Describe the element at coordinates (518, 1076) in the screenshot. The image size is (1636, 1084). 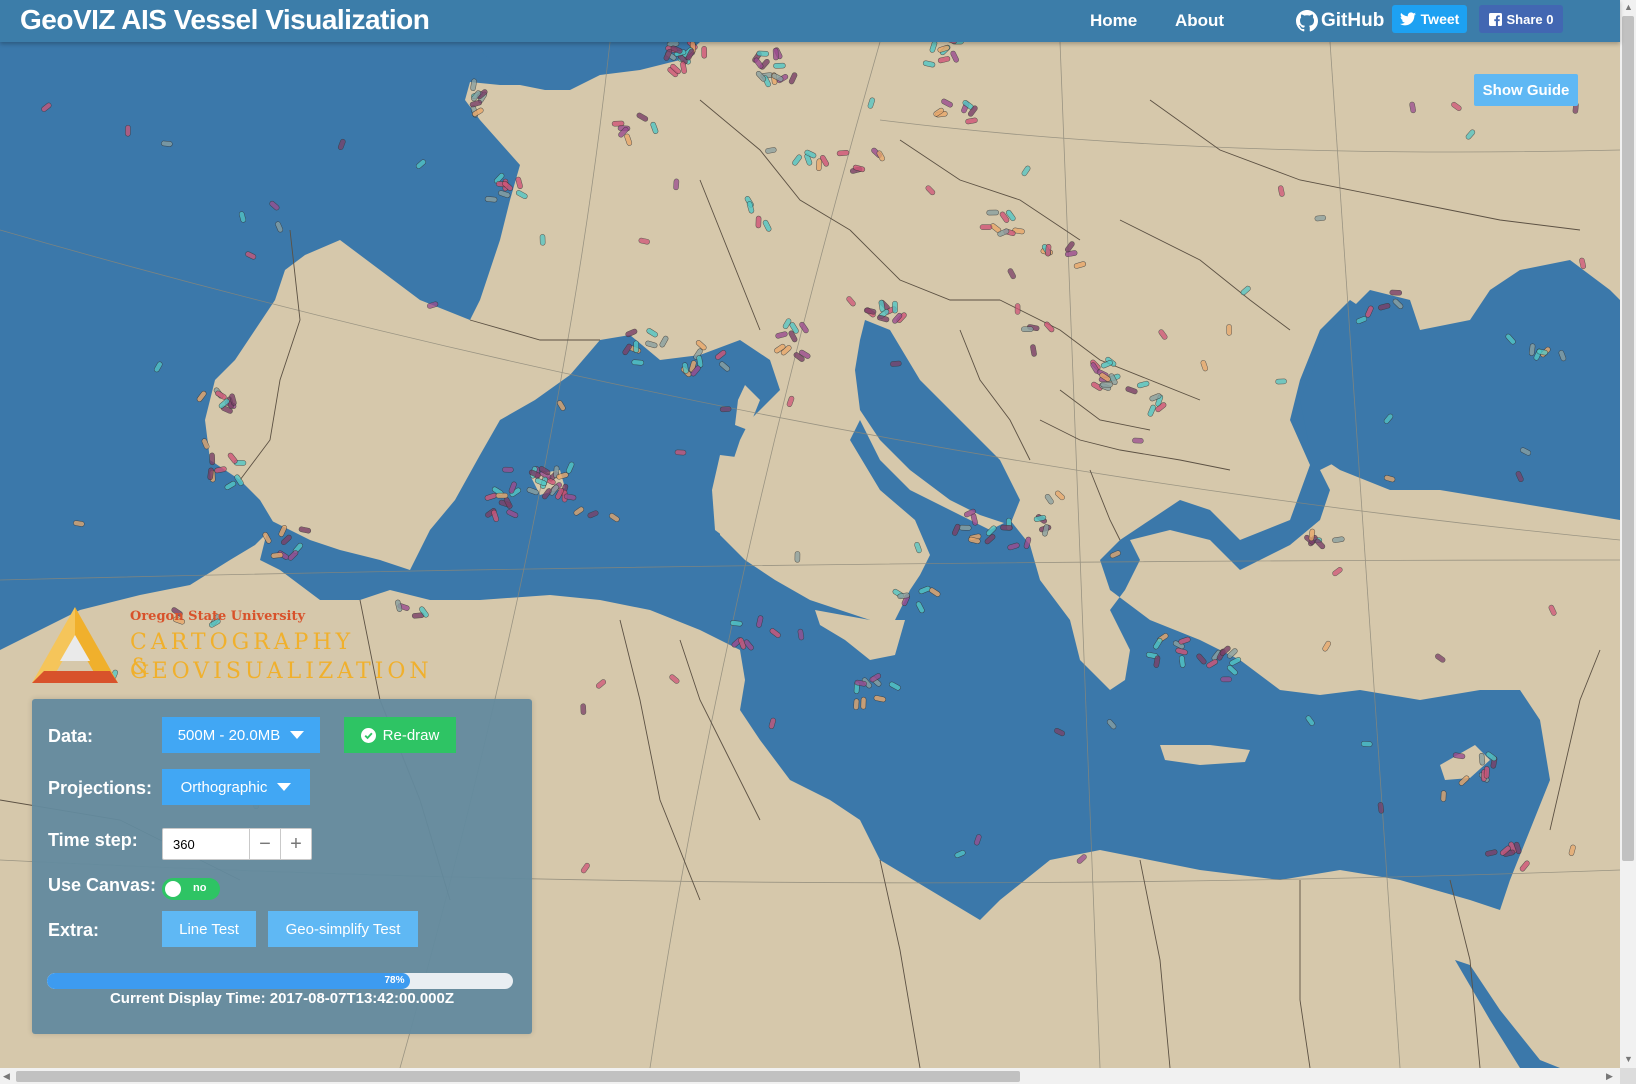
I see `horizontal-scroll-thumb` at that location.